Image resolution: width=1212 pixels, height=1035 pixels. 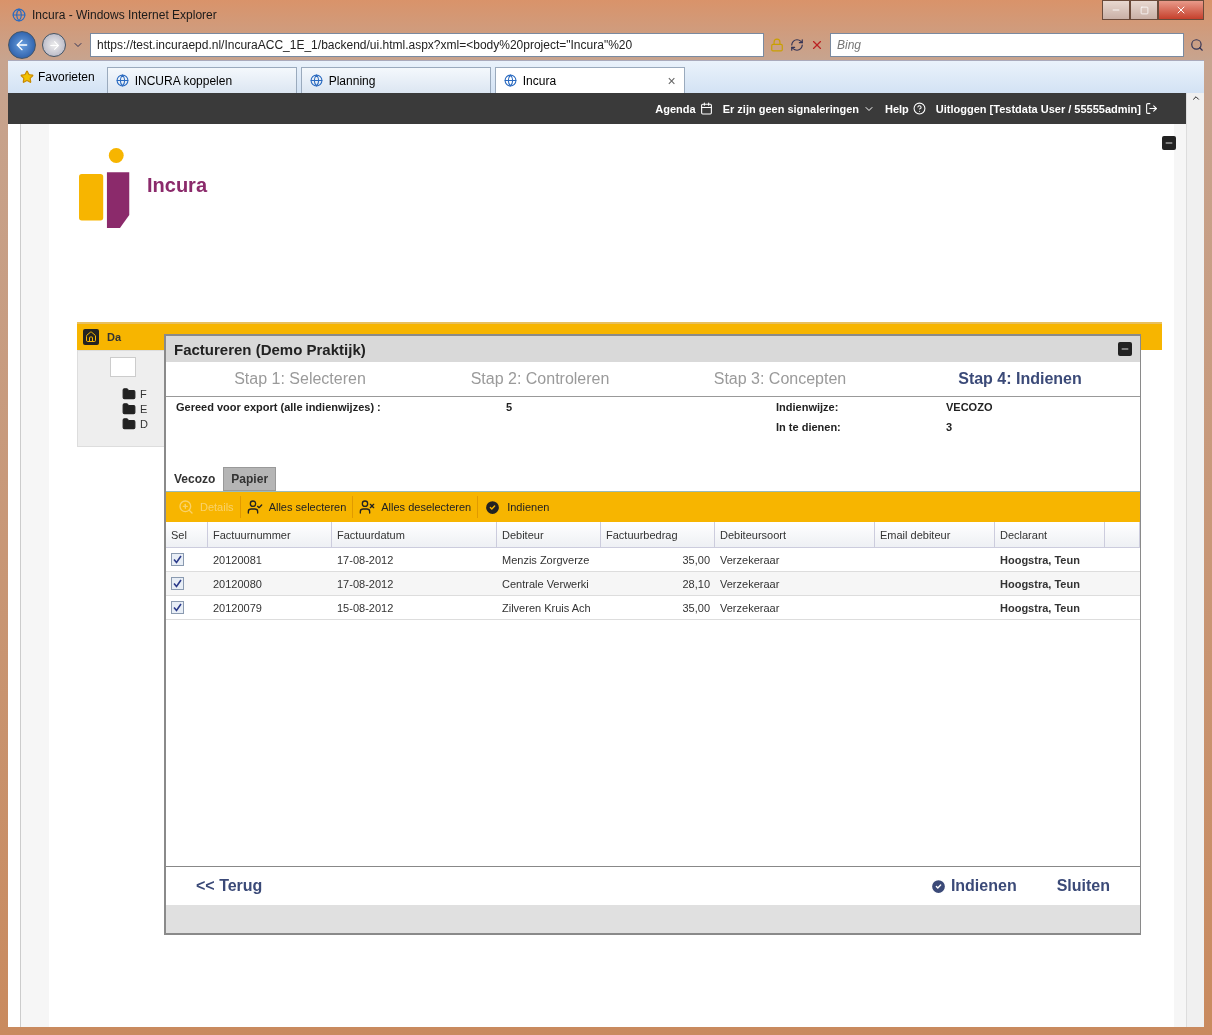 What do you see at coordinates (1020, 379) in the screenshot?
I see `wizard-step: Stap 4: Indienen` at bounding box center [1020, 379].